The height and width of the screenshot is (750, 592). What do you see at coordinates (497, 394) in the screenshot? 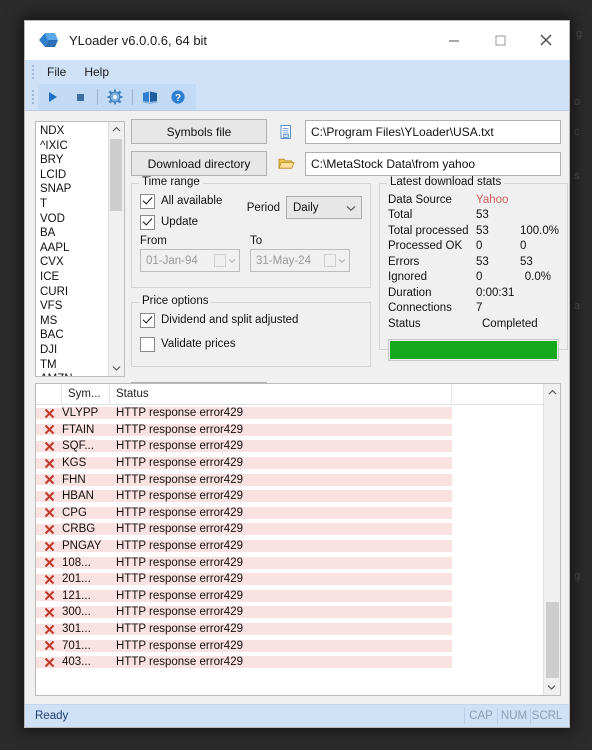
I see `column-header-extra` at bounding box center [497, 394].